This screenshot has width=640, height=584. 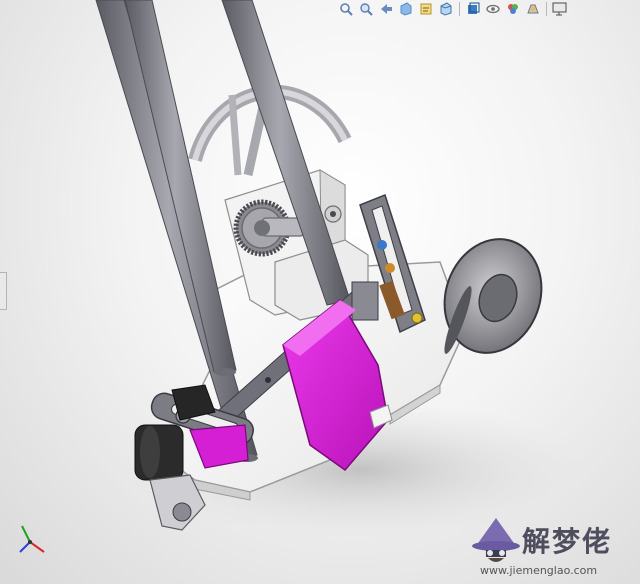 What do you see at coordinates (3, 291) in the screenshot?
I see `panel-collapse-handle` at bounding box center [3, 291].